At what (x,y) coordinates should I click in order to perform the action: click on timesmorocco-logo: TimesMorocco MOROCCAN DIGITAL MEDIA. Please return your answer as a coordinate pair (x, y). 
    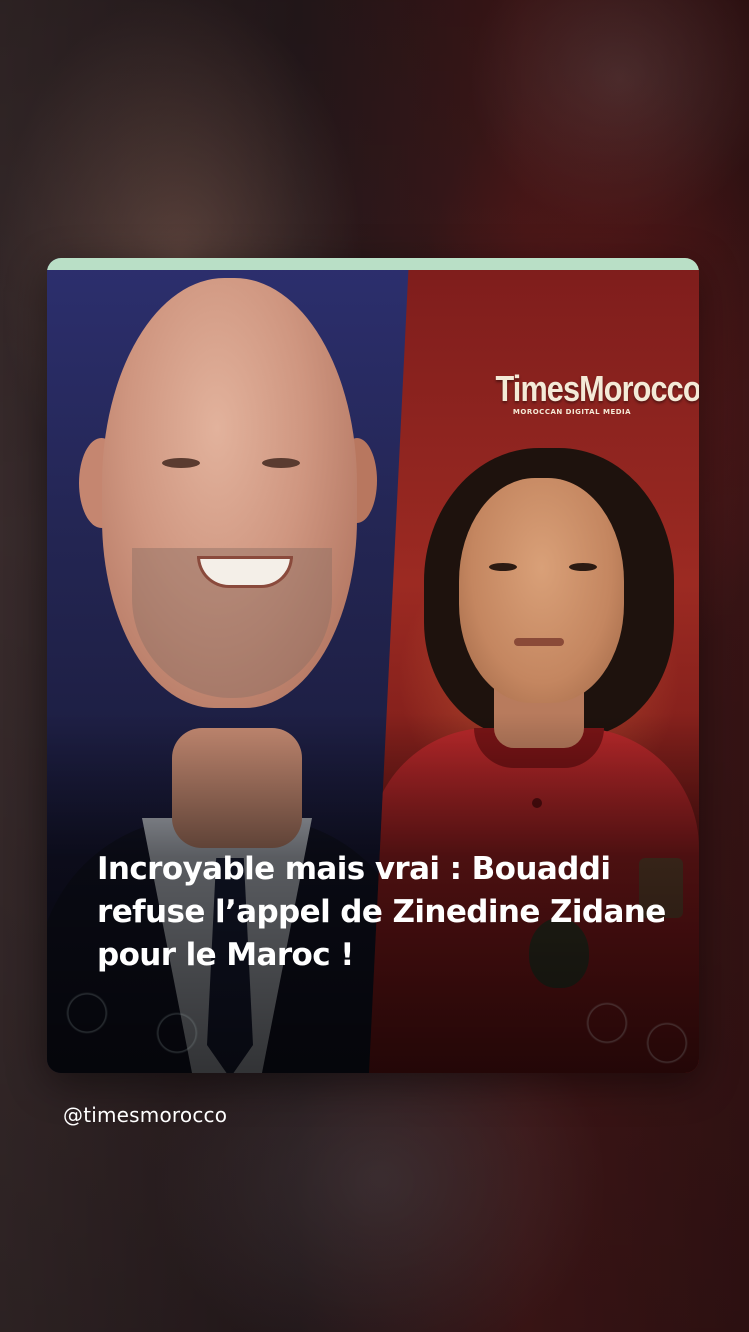
    Looking at the image, I should click on (591, 392).